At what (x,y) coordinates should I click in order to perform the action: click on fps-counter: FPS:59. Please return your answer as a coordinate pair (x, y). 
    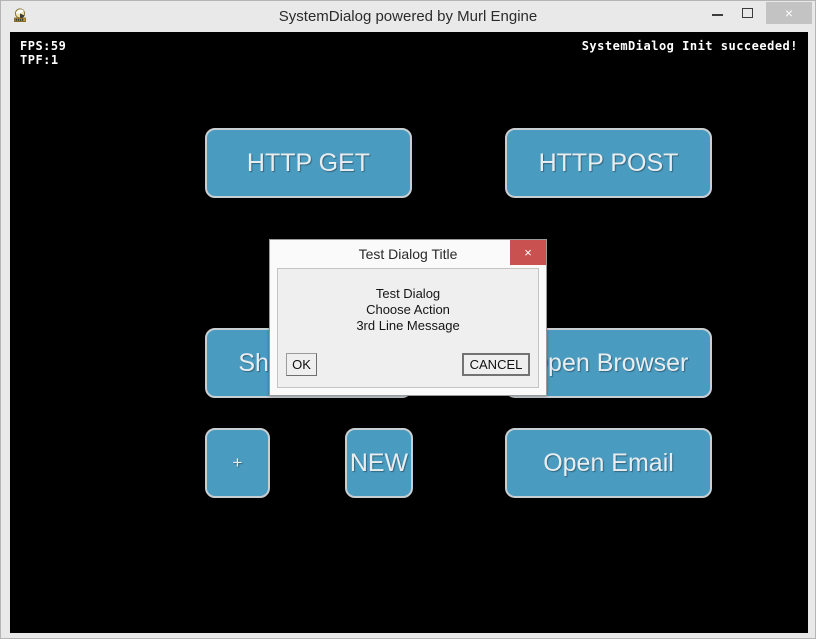
    Looking at the image, I should click on (43, 46).